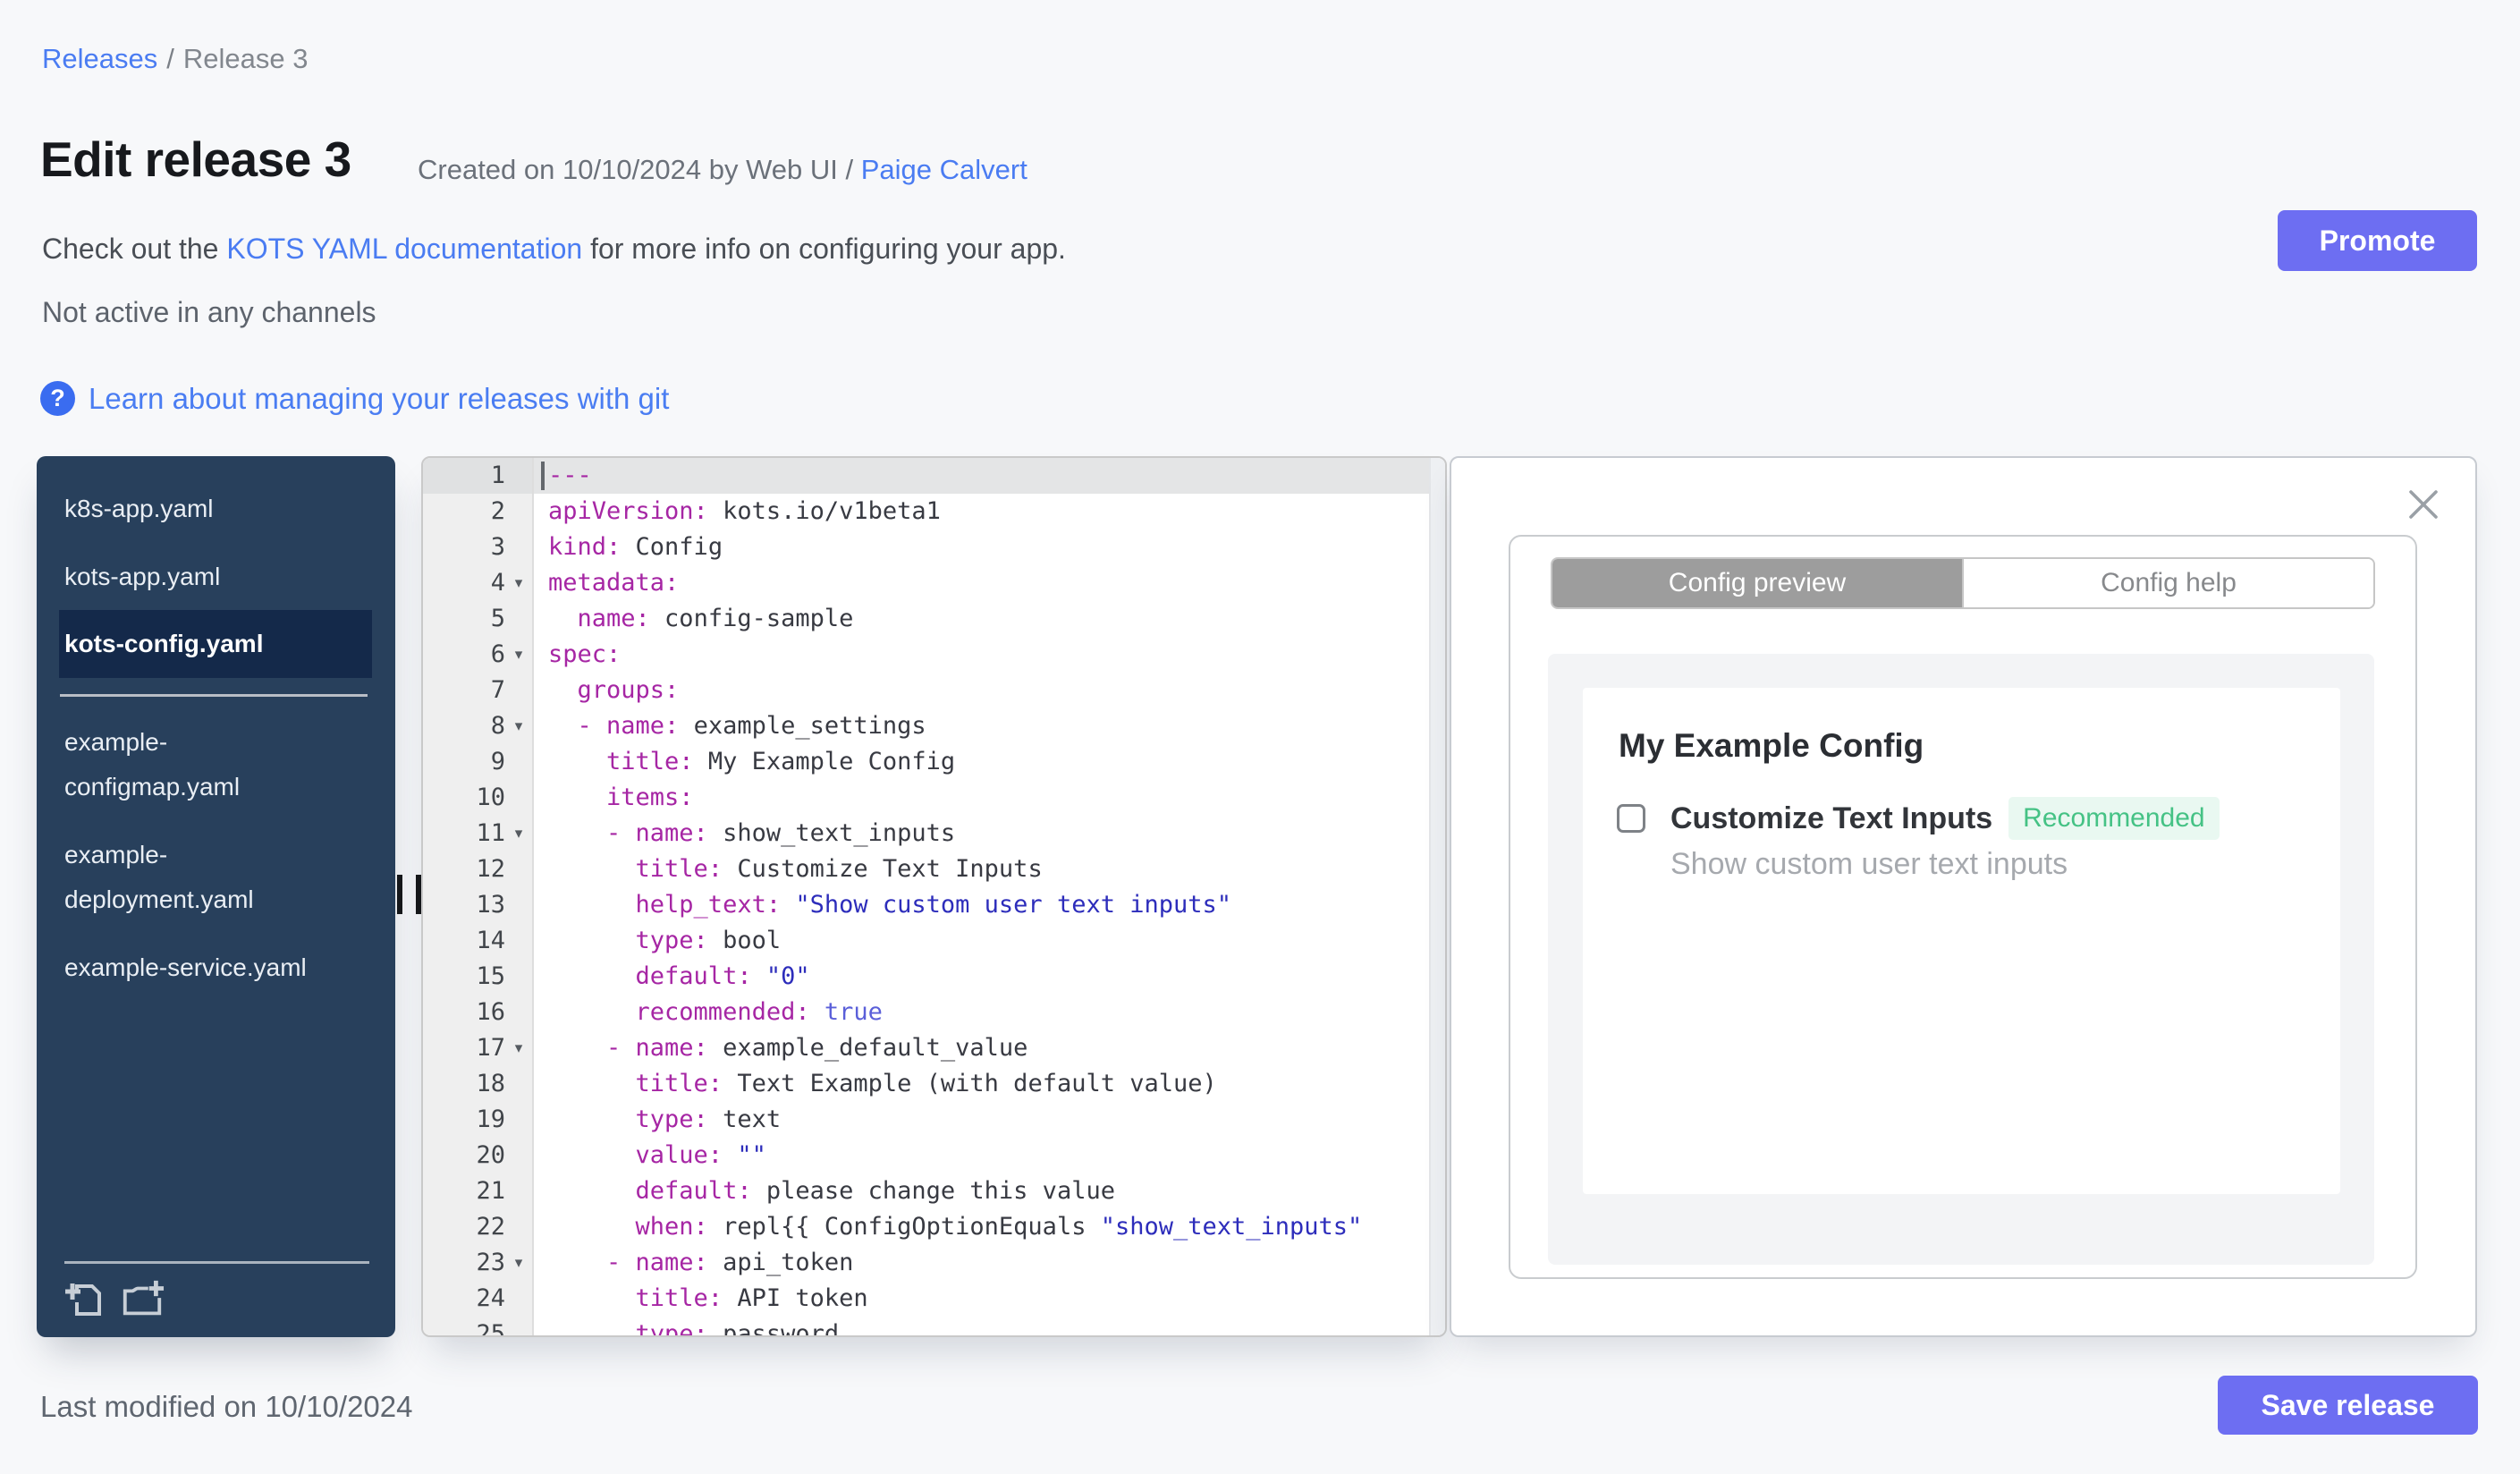 Image resolution: width=2520 pixels, height=1474 pixels. I want to click on tab-config-preview: Config preview, so click(1757, 583).